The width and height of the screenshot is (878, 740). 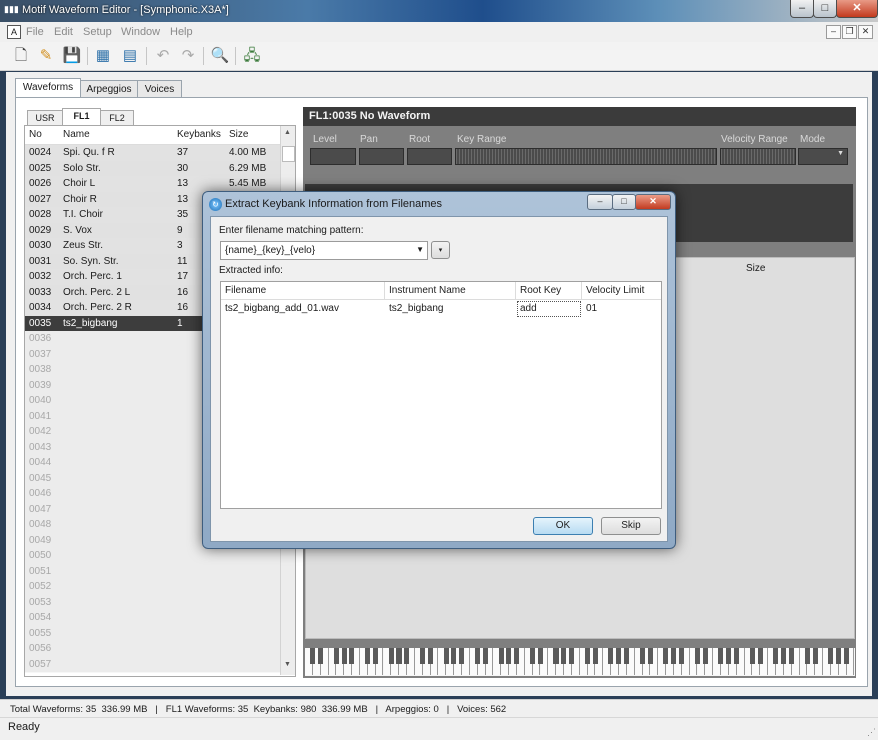 I want to click on scroll-down-icon: ▼, so click(x=287, y=664).